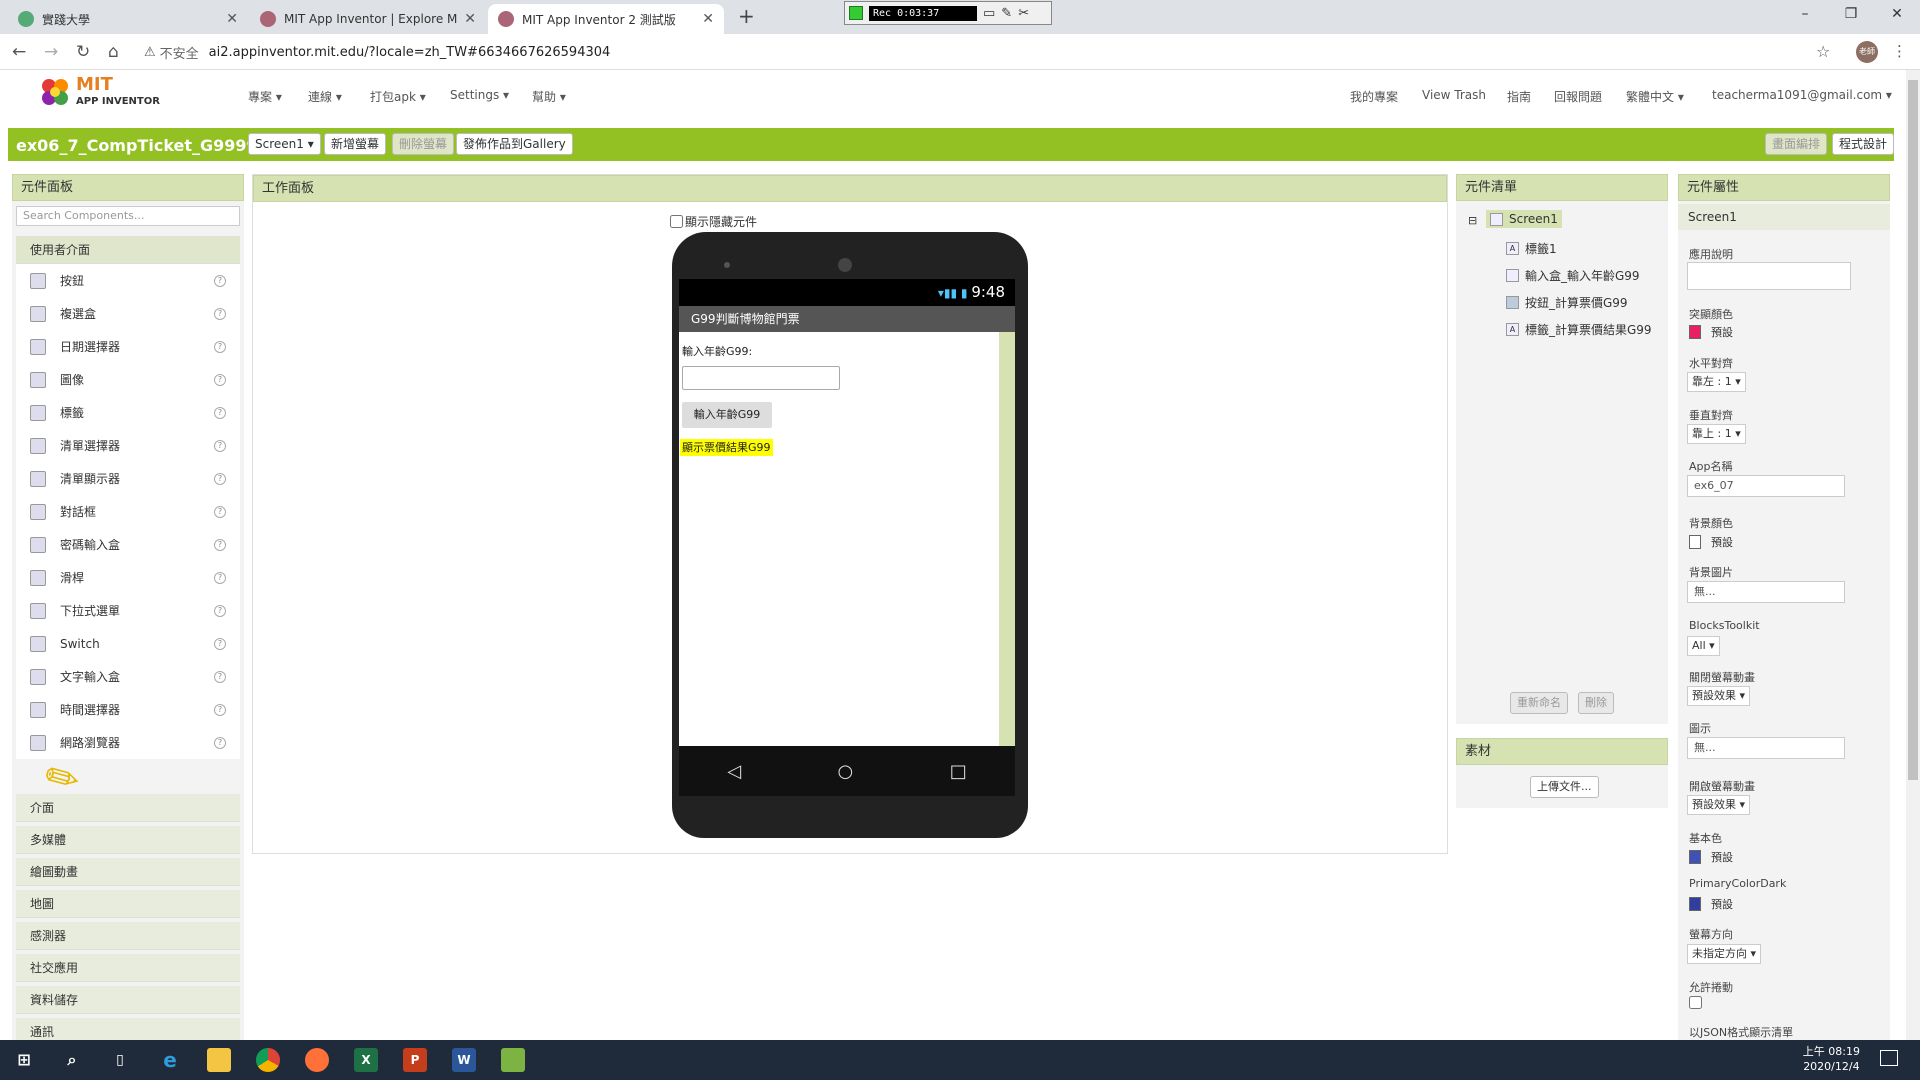 The height and width of the screenshot is (1080, 1920). Describe the element at coordinates (51, 52) in the screenshot. I see `forward-icon: →` at that location.